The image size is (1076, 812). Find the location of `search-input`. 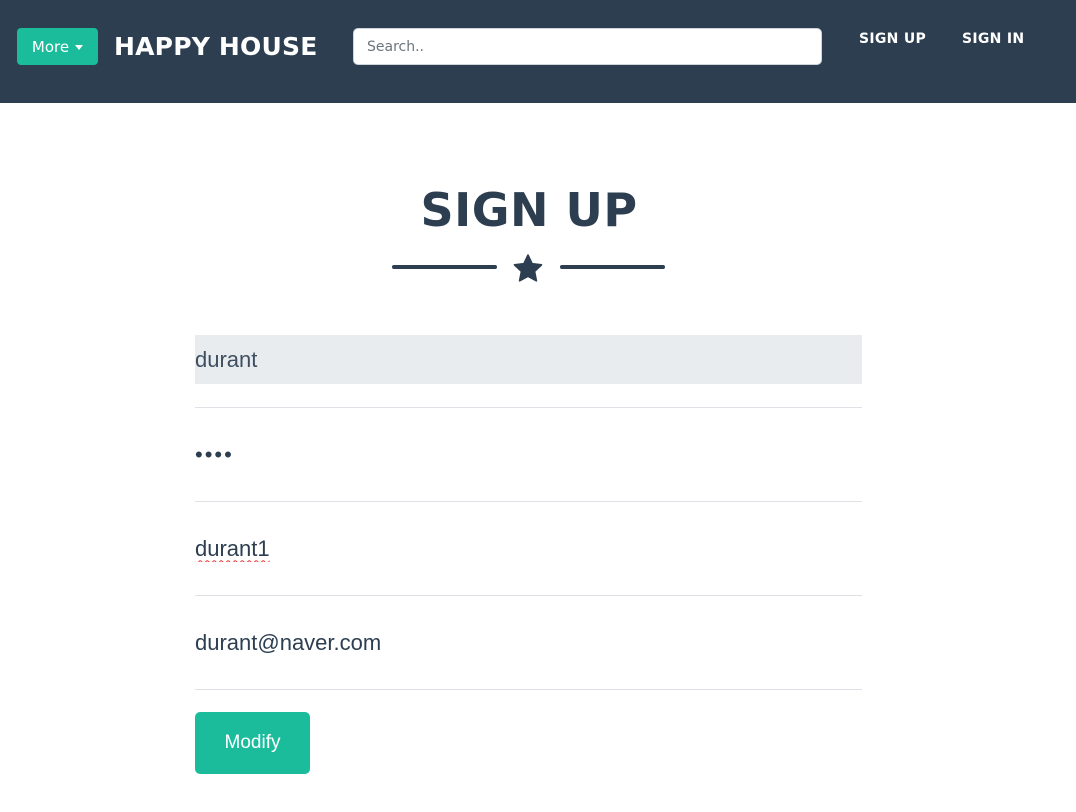

search-input is located at coordinates (587, 46).